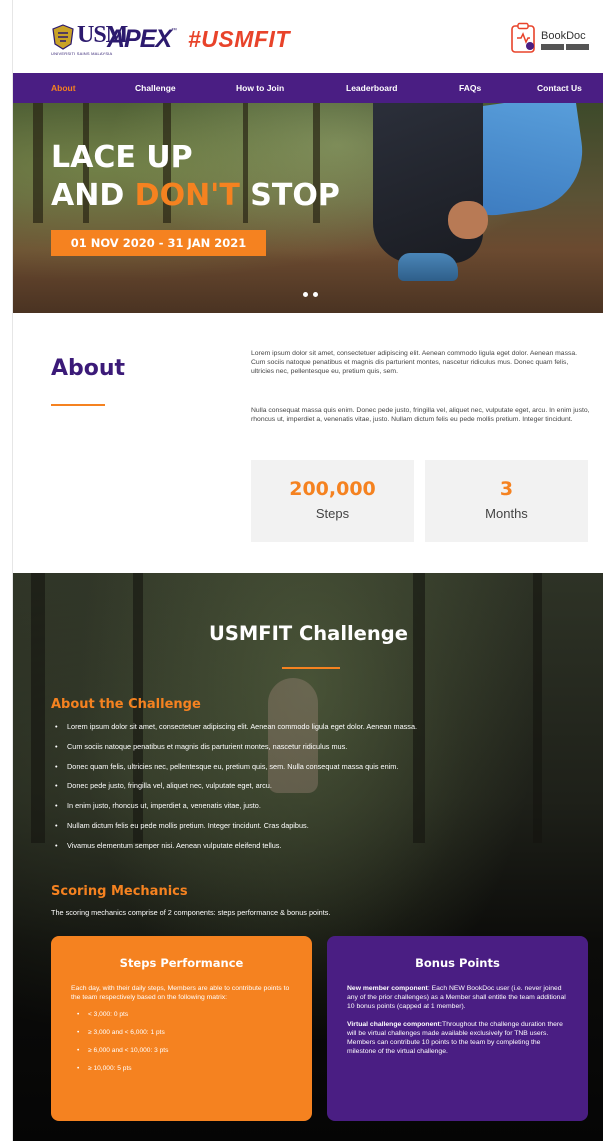 The image size is (603, 1141). I want to click on hero-runner-shoe, so click(428, 267).